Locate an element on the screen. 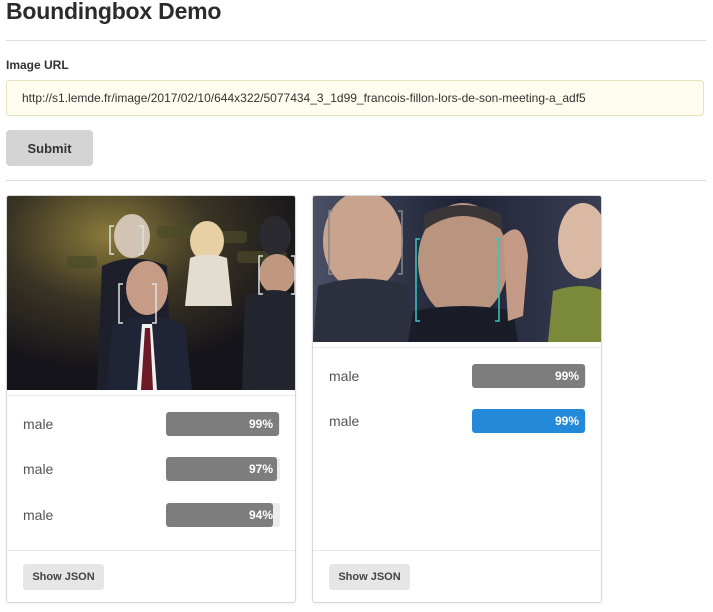  submit-button: Submit is located at coordinates (49, 148).